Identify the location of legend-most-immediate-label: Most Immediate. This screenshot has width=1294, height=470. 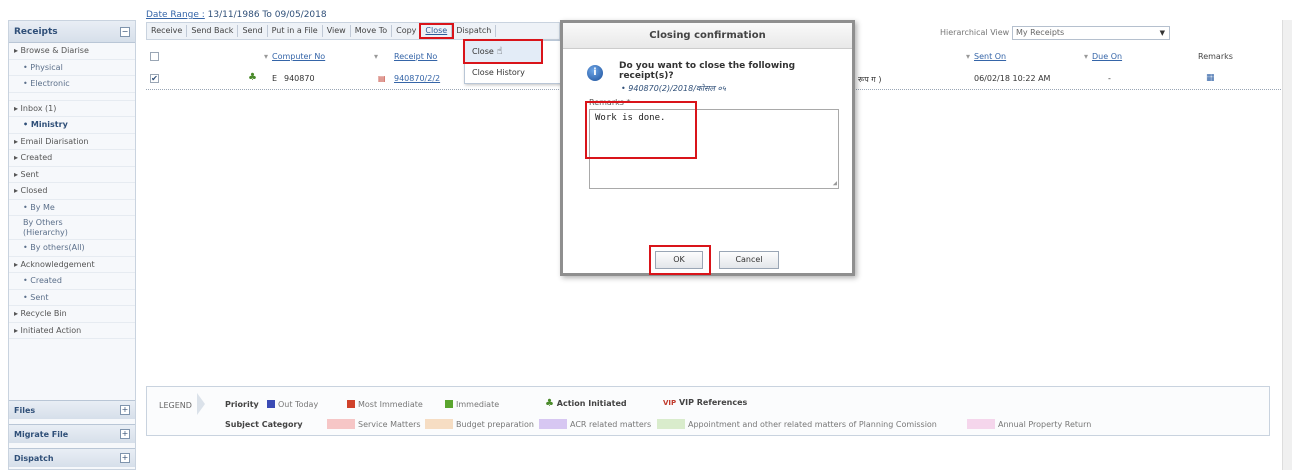
(390, 404).